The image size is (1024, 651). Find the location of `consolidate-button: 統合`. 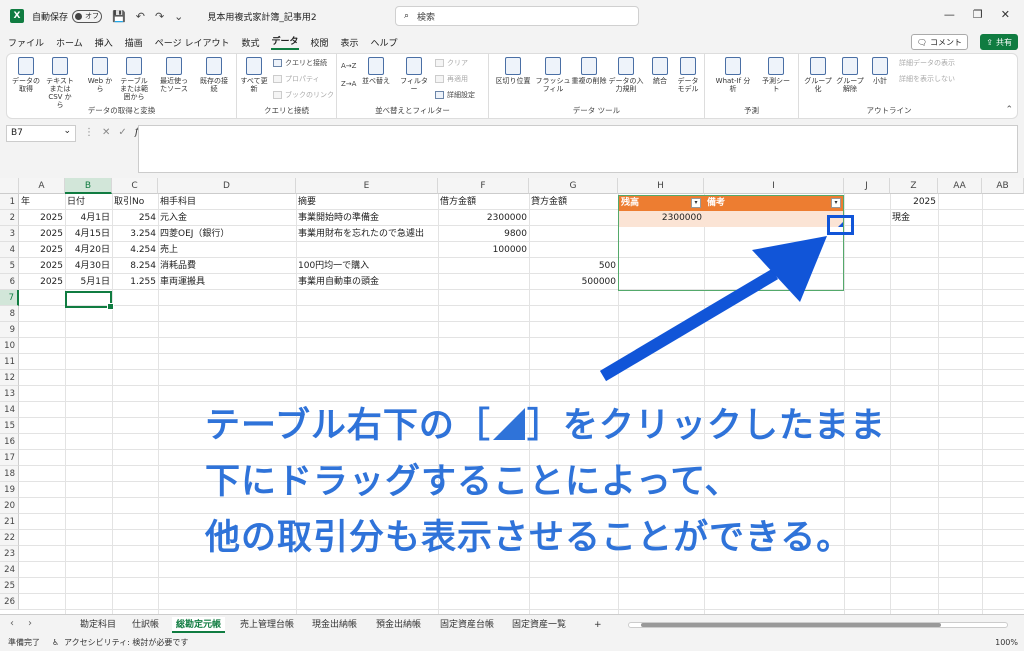

consolidate-button: 統合 is located at coordinates (660, 71).